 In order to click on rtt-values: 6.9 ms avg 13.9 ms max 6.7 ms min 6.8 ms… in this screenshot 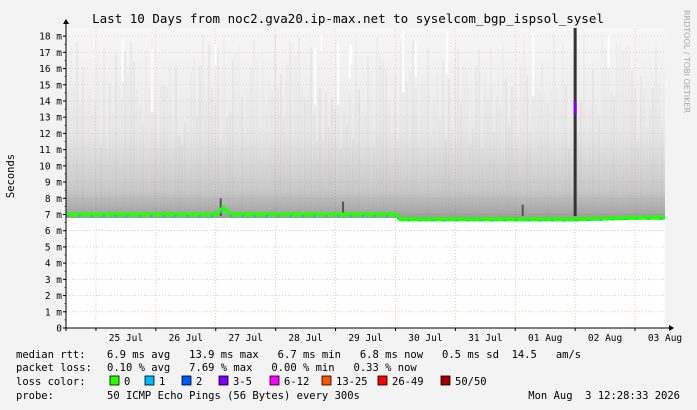, I will do `click(344, 355)`.